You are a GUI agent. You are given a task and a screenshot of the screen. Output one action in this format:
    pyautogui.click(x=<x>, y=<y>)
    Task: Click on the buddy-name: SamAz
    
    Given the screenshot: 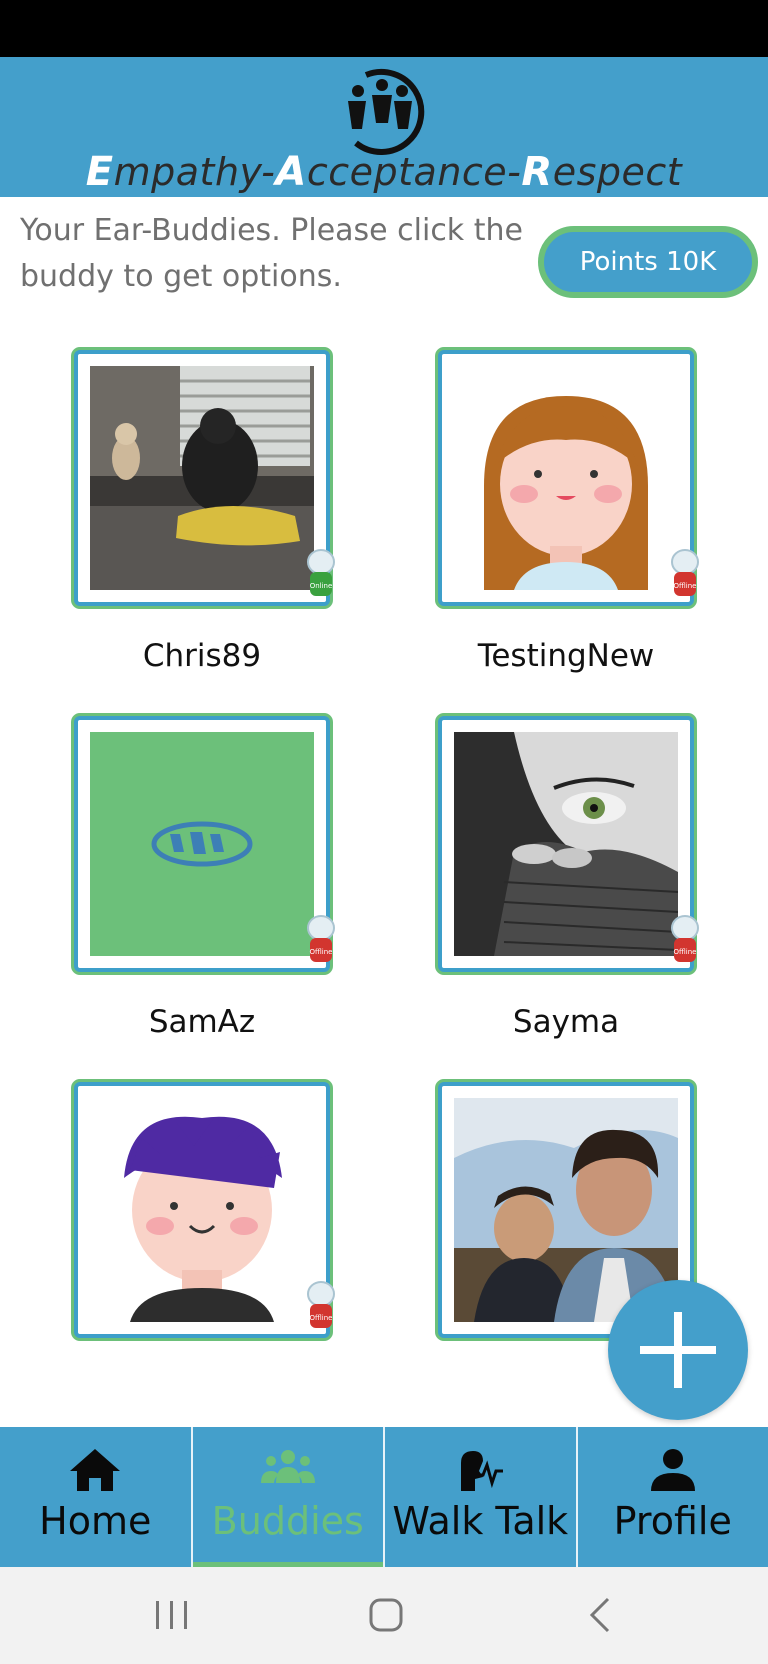 What is the action you would take?
    pyautogui.click(x=202, y=1022)
    